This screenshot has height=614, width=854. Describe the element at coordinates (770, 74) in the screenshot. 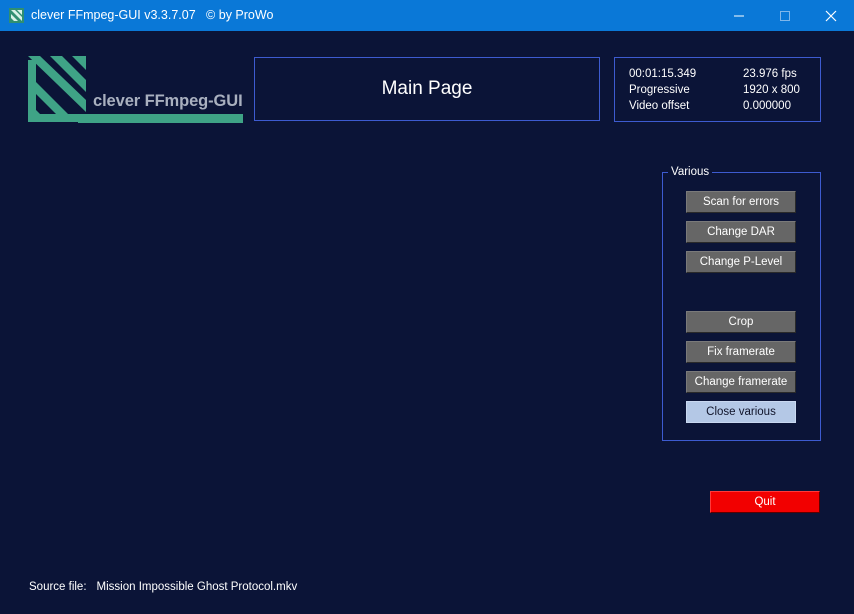

I see `fps-value: 23.976 fps` at that location.